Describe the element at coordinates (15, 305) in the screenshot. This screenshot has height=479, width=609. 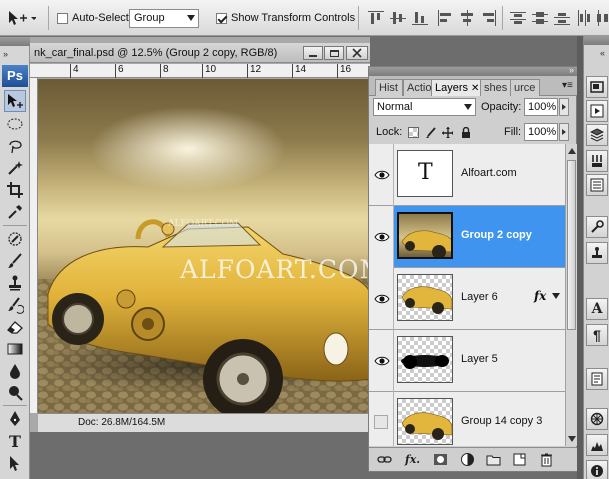
I see `history-brush-tool` at that location.